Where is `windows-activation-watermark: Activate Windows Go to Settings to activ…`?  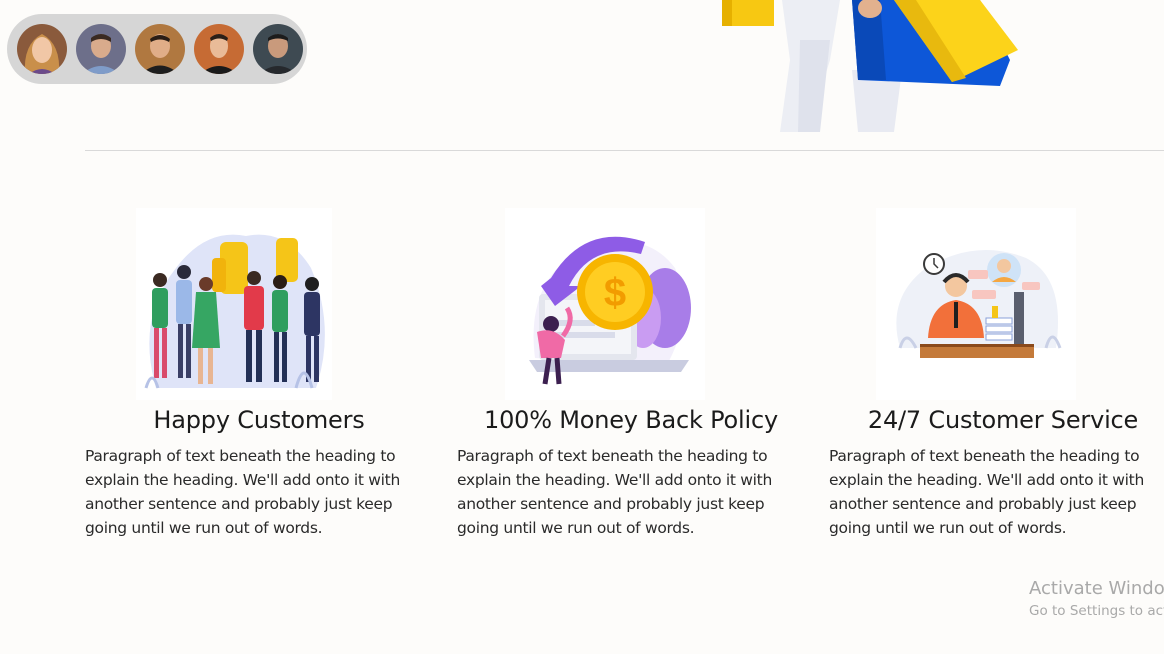 windows-activation-watermark: Activate Windows Go to Settings to activ… is located at coordinates (1096, 600).